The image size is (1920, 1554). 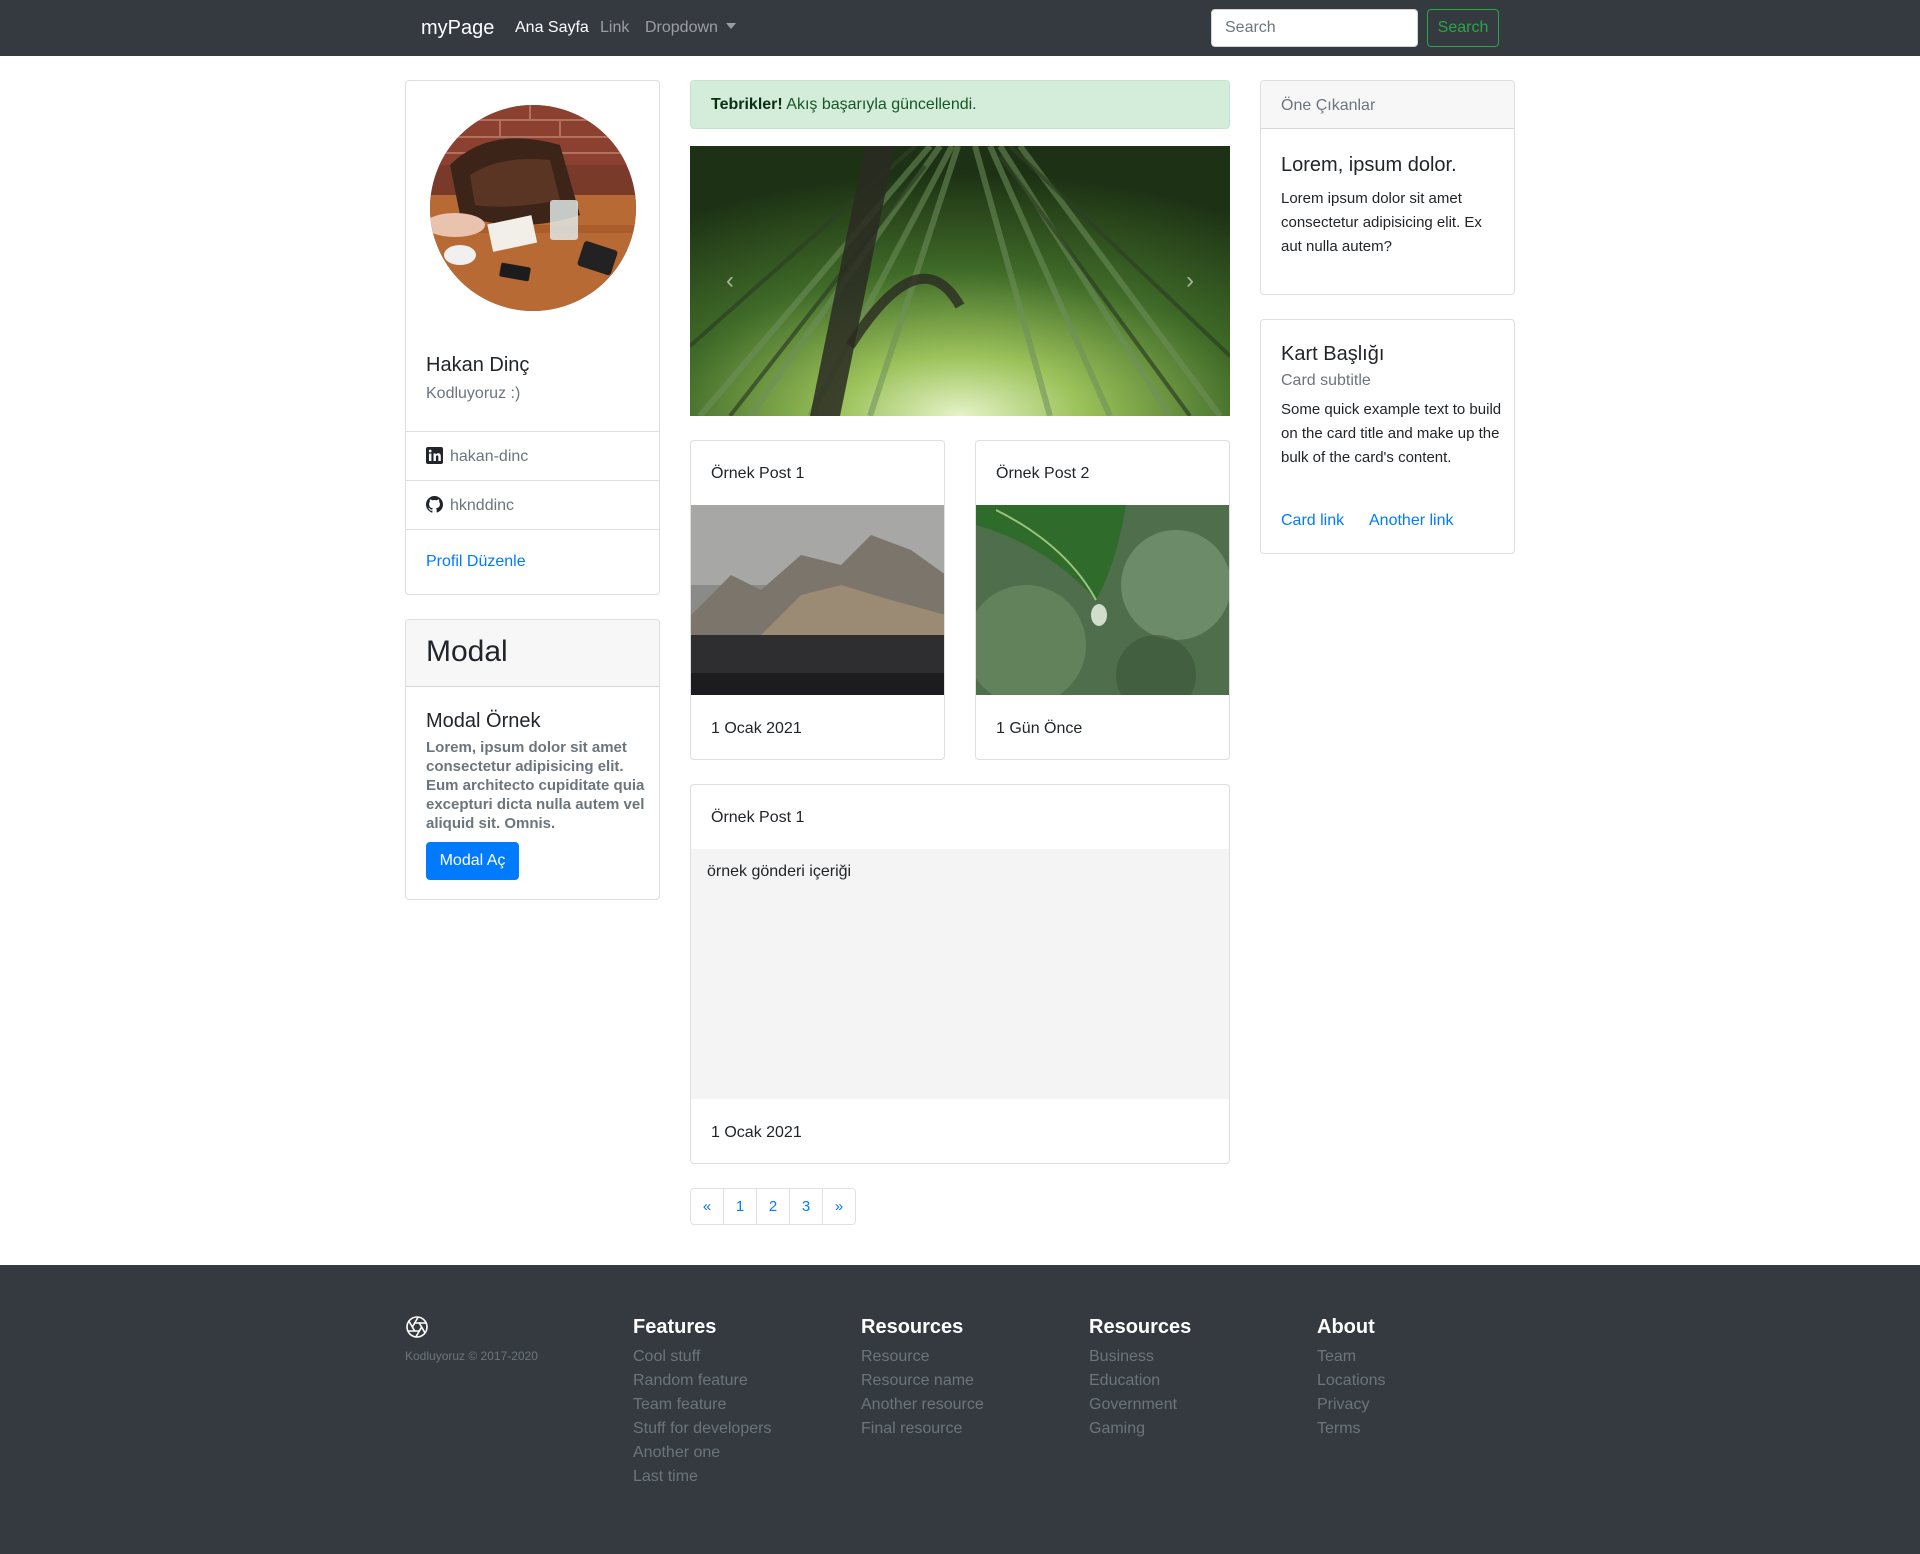 I want to click on nav-home: Ana Sayfa, so click(x=552, y=28).